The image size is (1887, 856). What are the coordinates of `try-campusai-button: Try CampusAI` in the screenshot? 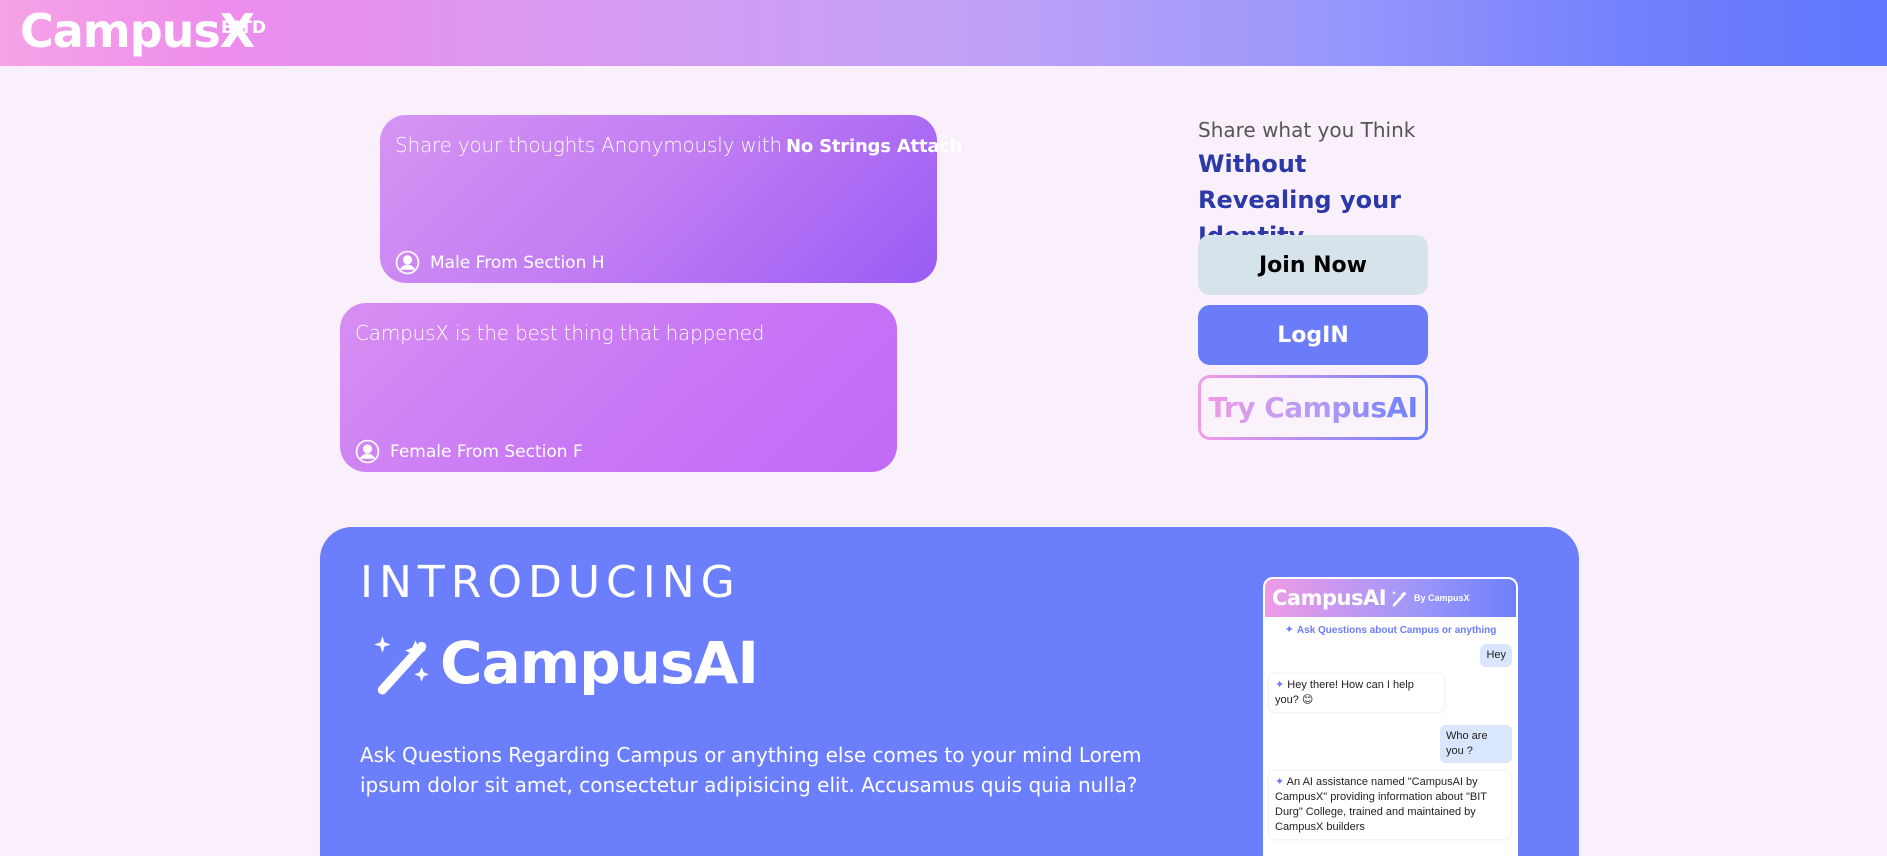 It's located at (1313, 407).